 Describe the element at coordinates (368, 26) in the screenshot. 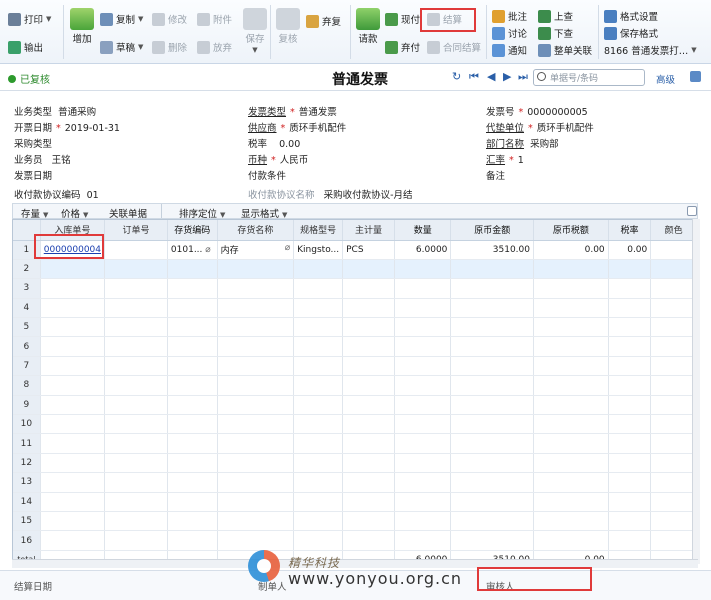

I see `request-pay-button: 请款` at that location.